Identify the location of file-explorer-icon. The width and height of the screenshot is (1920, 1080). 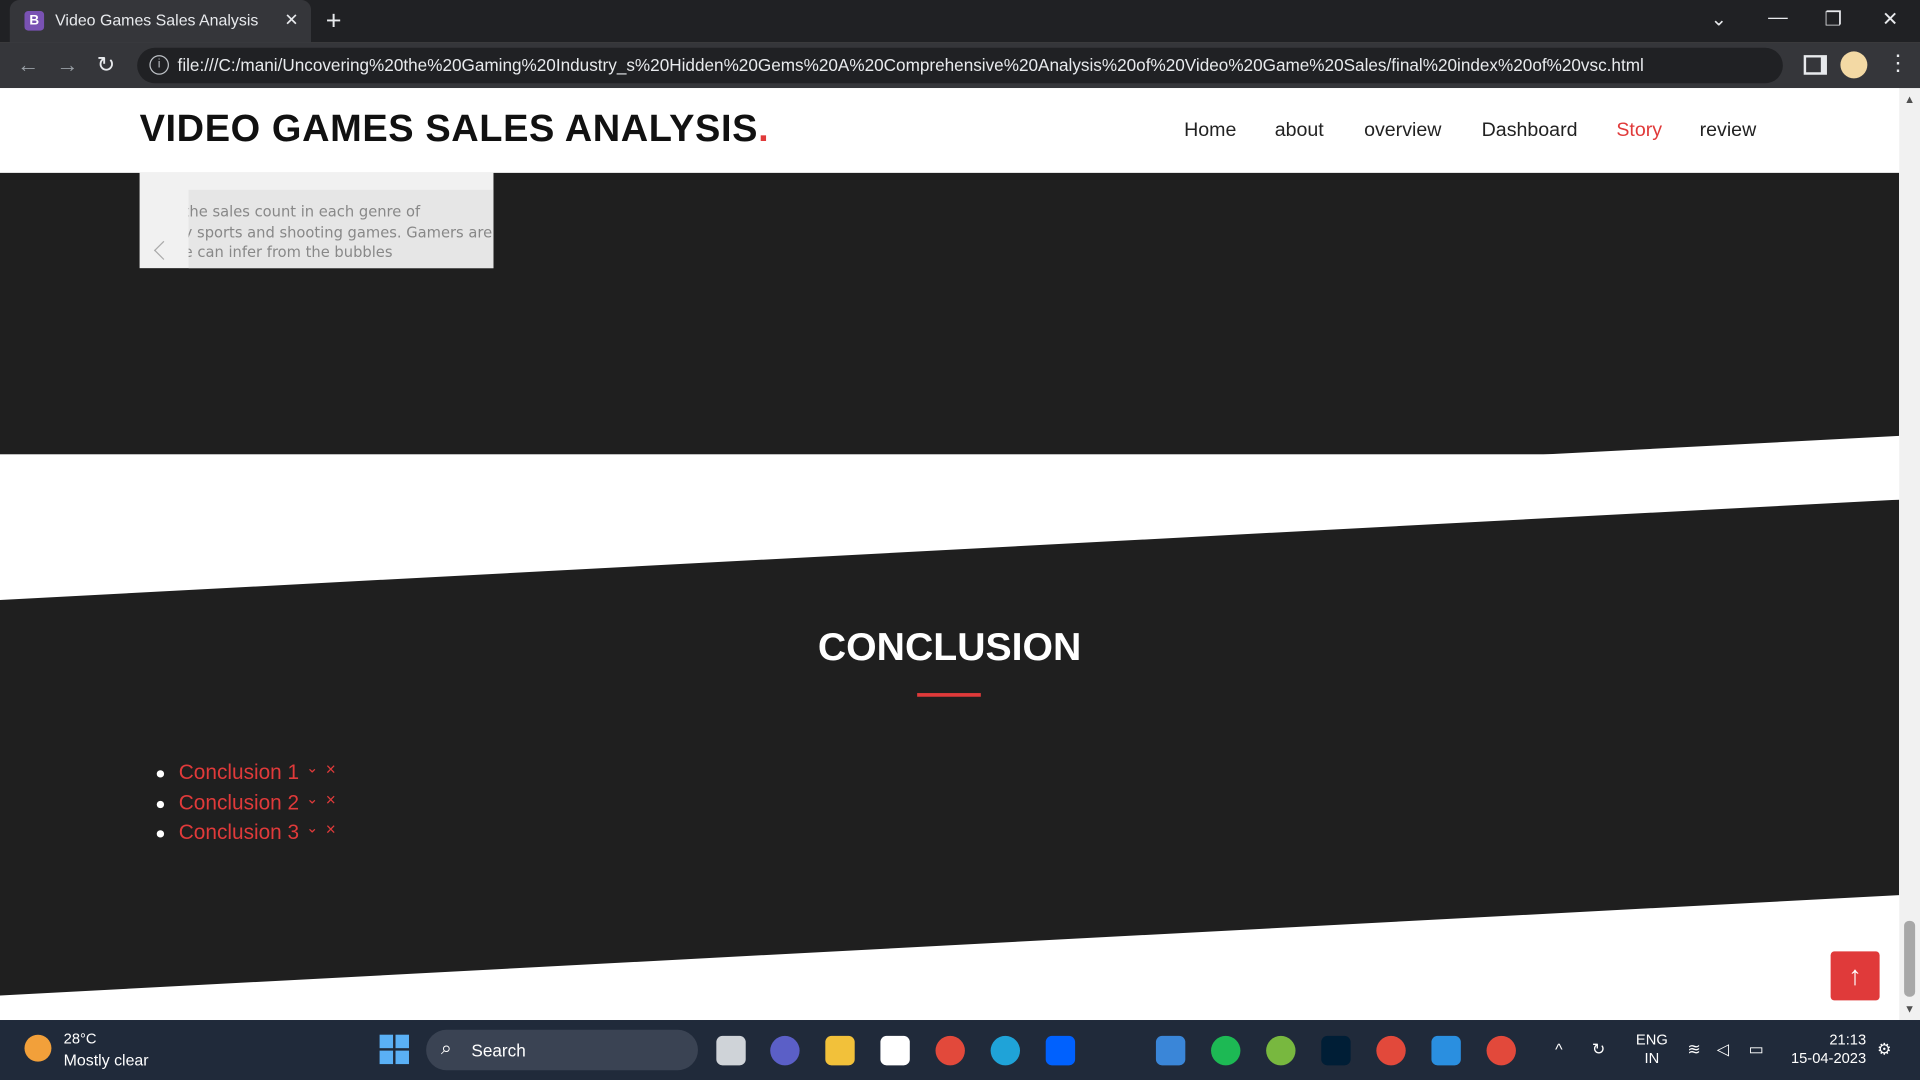
(840, 1050).